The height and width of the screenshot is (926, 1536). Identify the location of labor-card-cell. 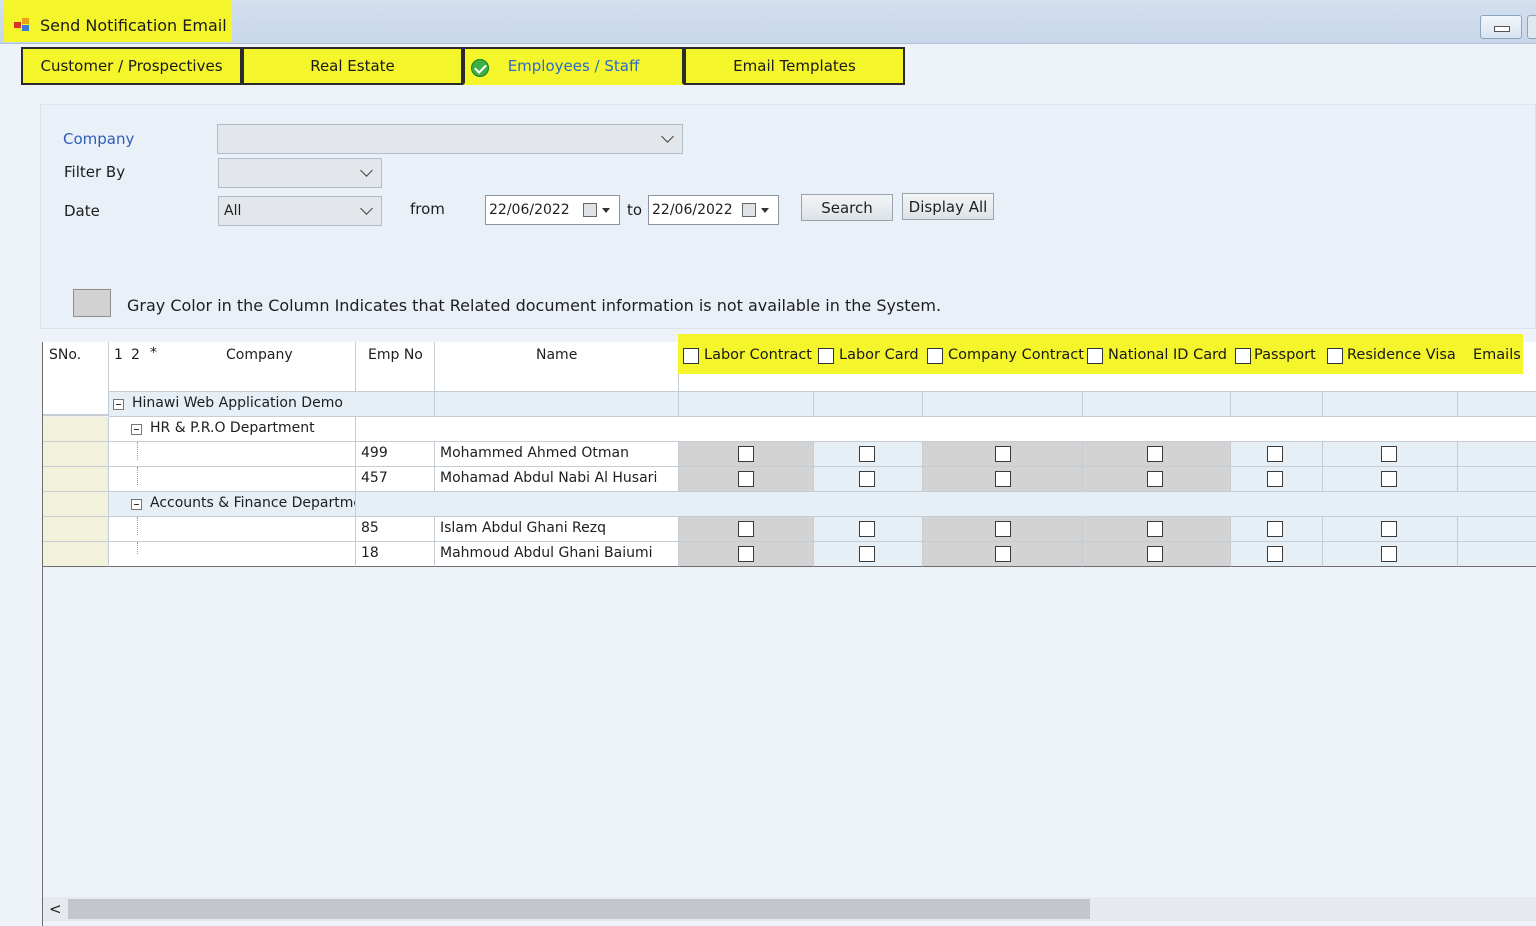
(868, 554).